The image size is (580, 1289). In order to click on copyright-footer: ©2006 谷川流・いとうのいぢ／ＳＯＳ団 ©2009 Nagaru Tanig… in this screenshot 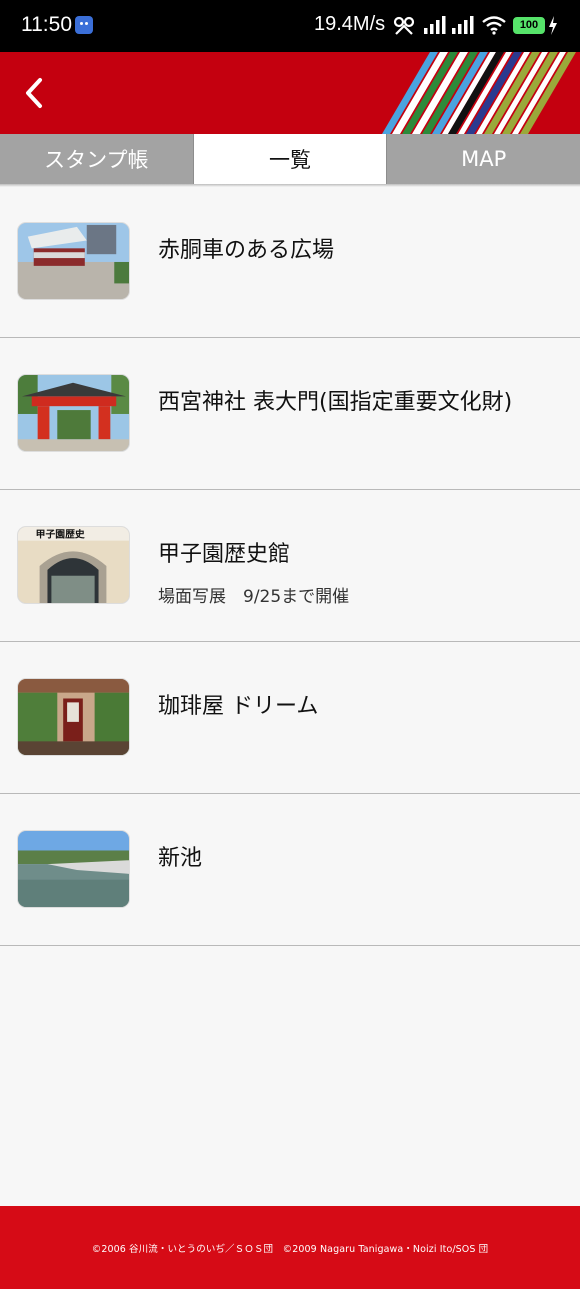, I will do `click(290, 1247)`.